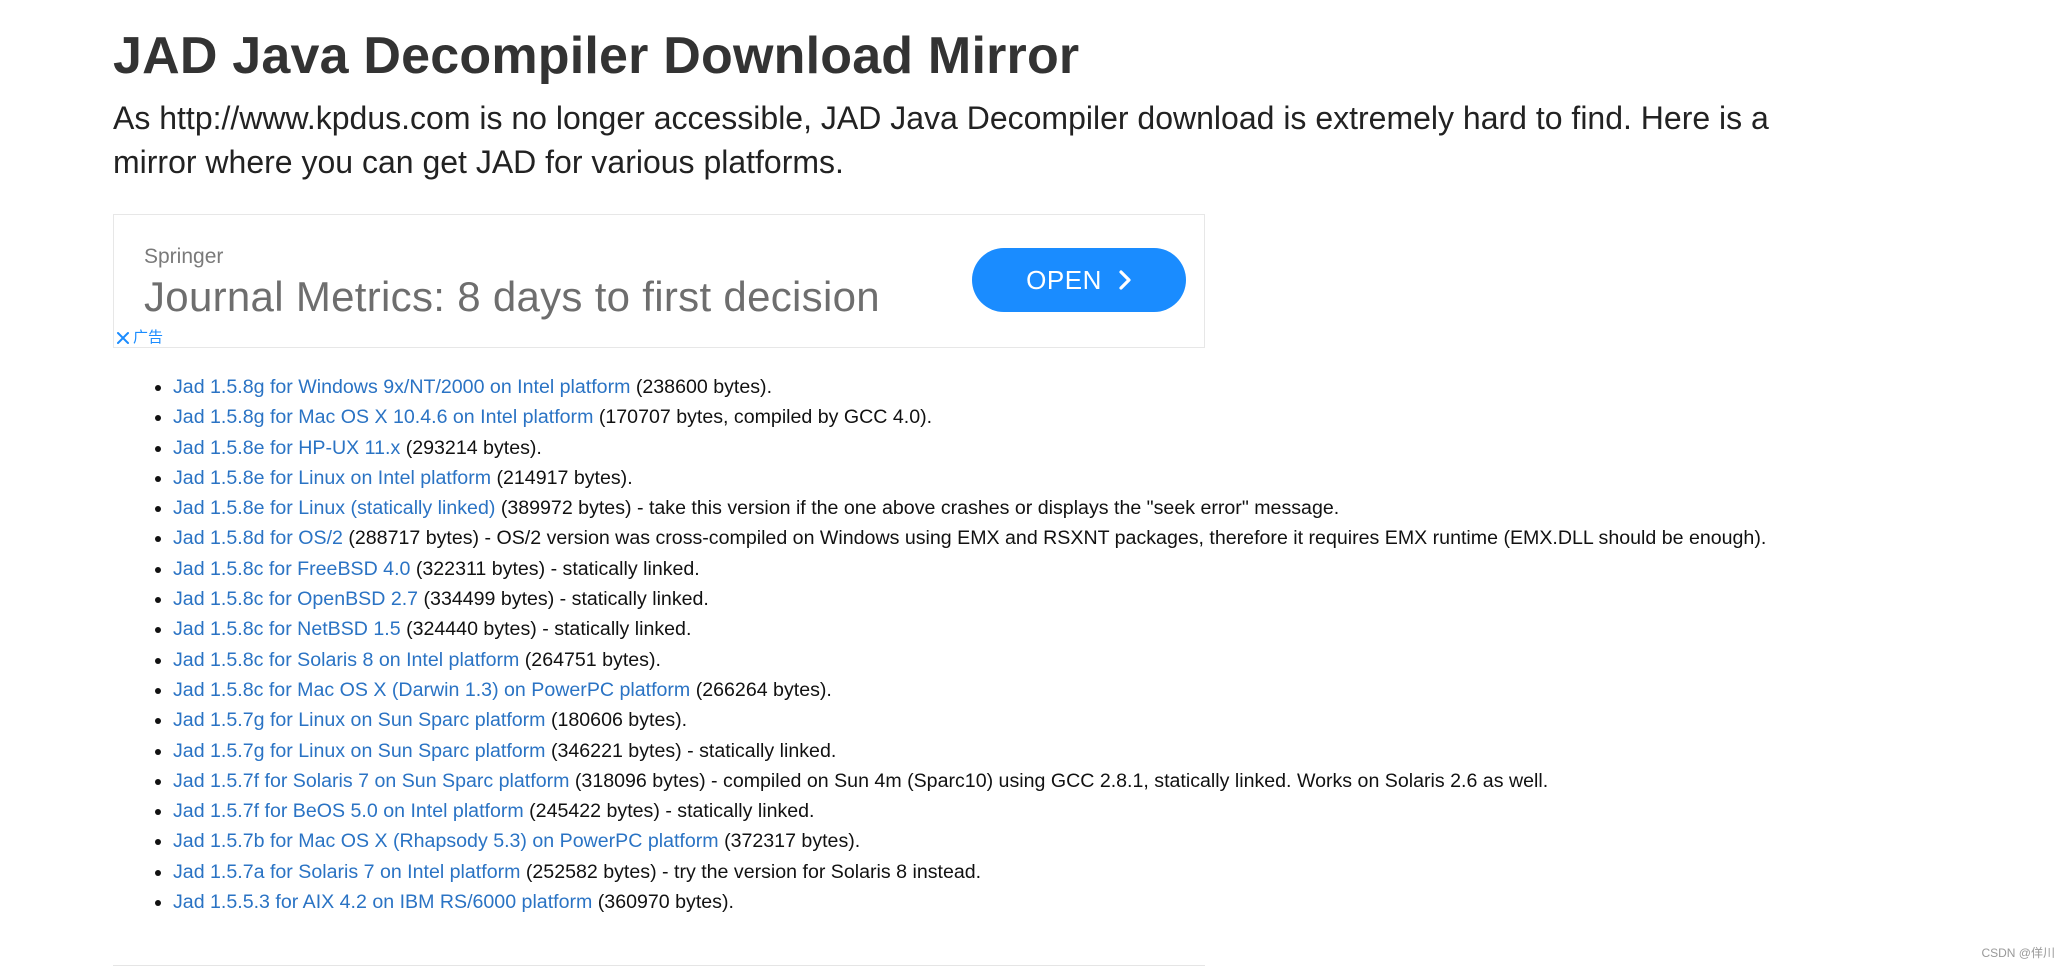  What do you see at coordinates (334, 508) in the screenshot?
I see `download-link: Jad 1.5.8e for Linux (statically linked)` at bounding box center [334, 508].